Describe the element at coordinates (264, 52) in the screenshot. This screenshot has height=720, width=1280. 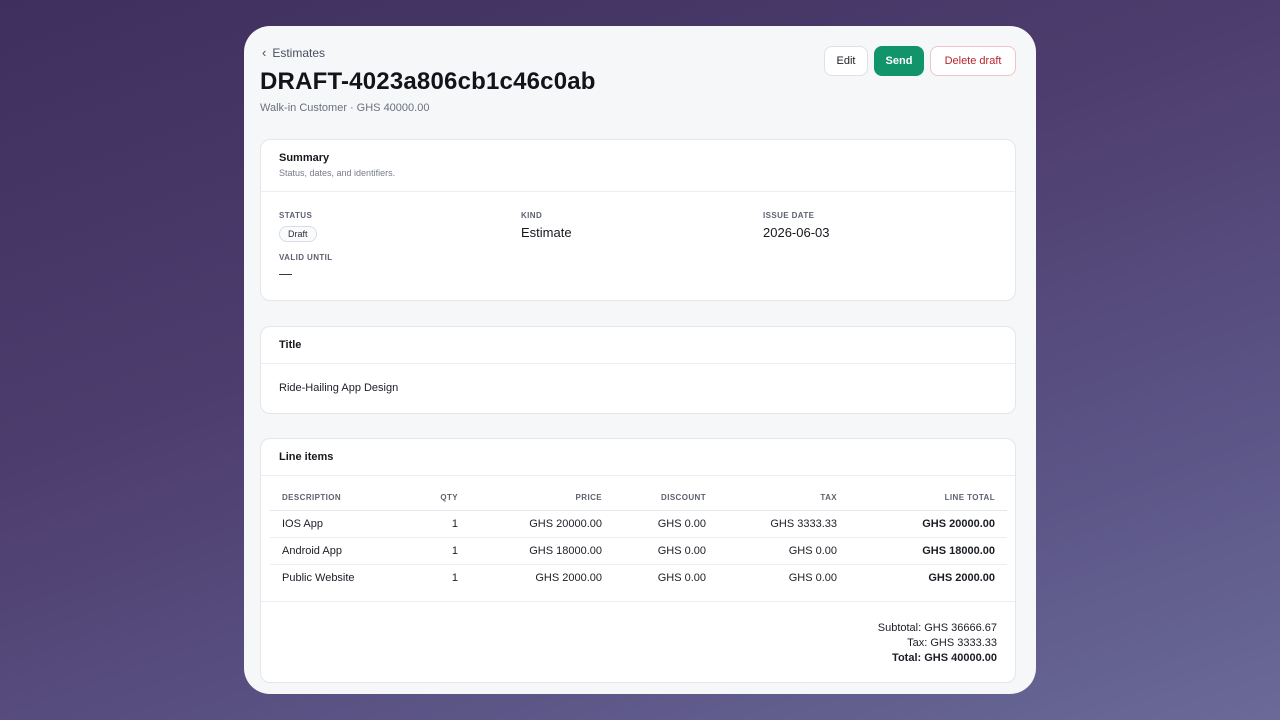
I see `chevron-left-icon: ‹` at that location.